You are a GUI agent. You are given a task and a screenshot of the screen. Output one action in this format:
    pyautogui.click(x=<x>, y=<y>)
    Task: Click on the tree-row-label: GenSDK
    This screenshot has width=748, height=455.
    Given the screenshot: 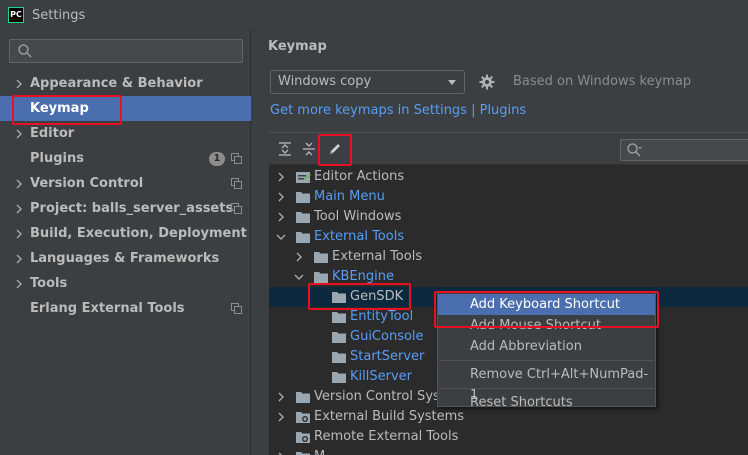 What is the action you would take?
    pyautogui.click(x=377, y=296)
    